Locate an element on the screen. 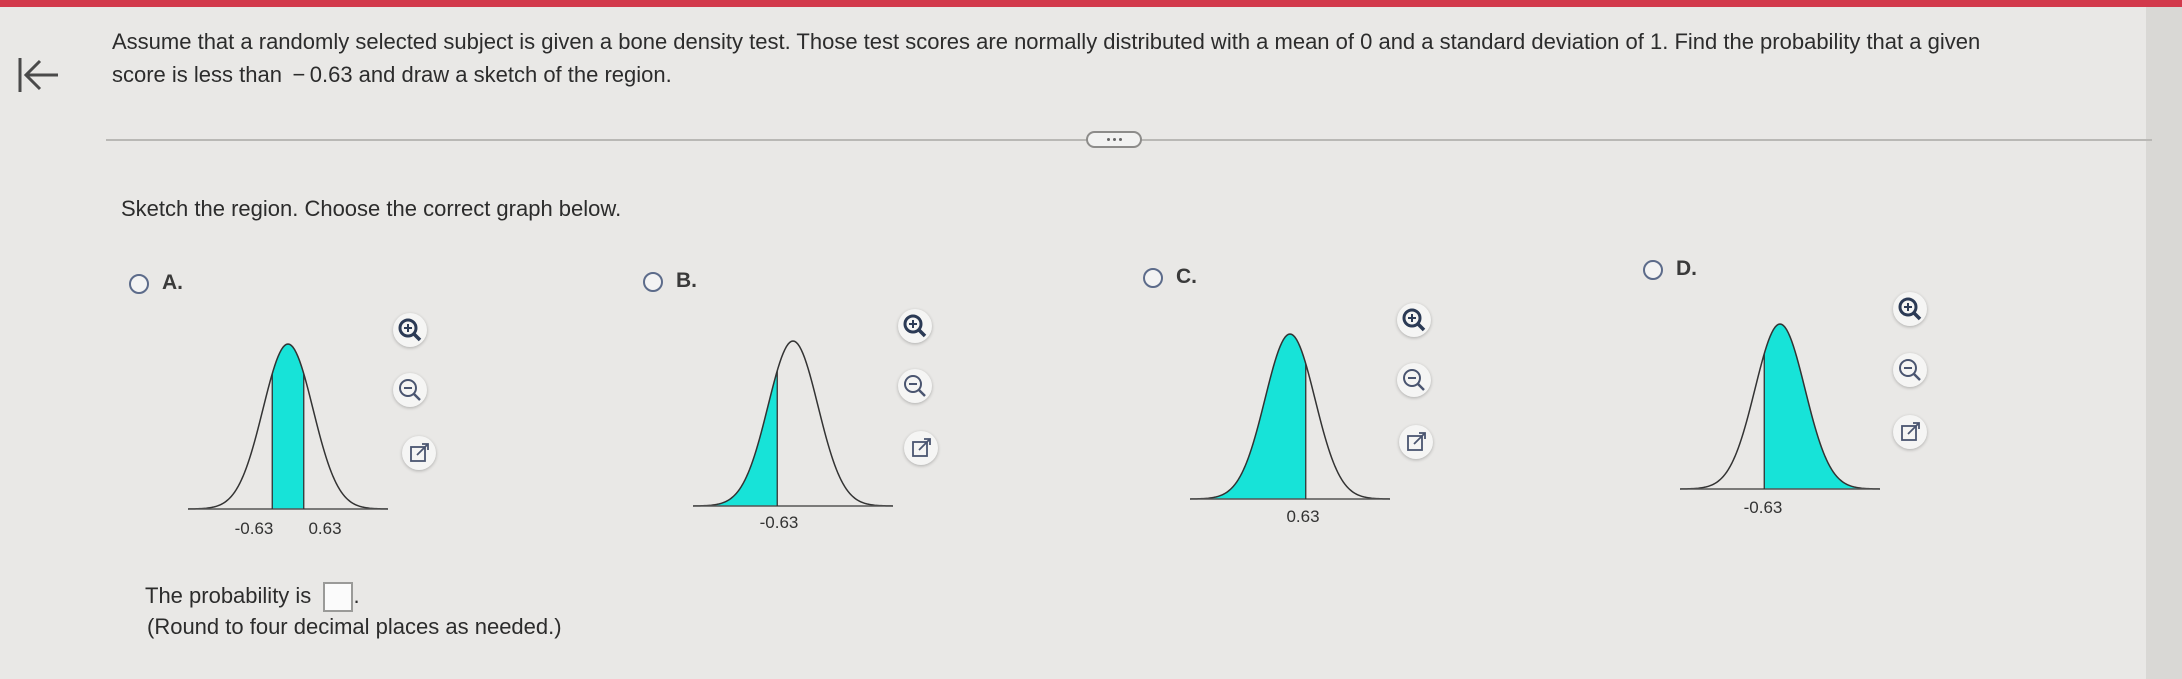 Image resolution: width=2182 pixels, height=679 pixels. probability-suffix: . is located at coordinates (356, 595).